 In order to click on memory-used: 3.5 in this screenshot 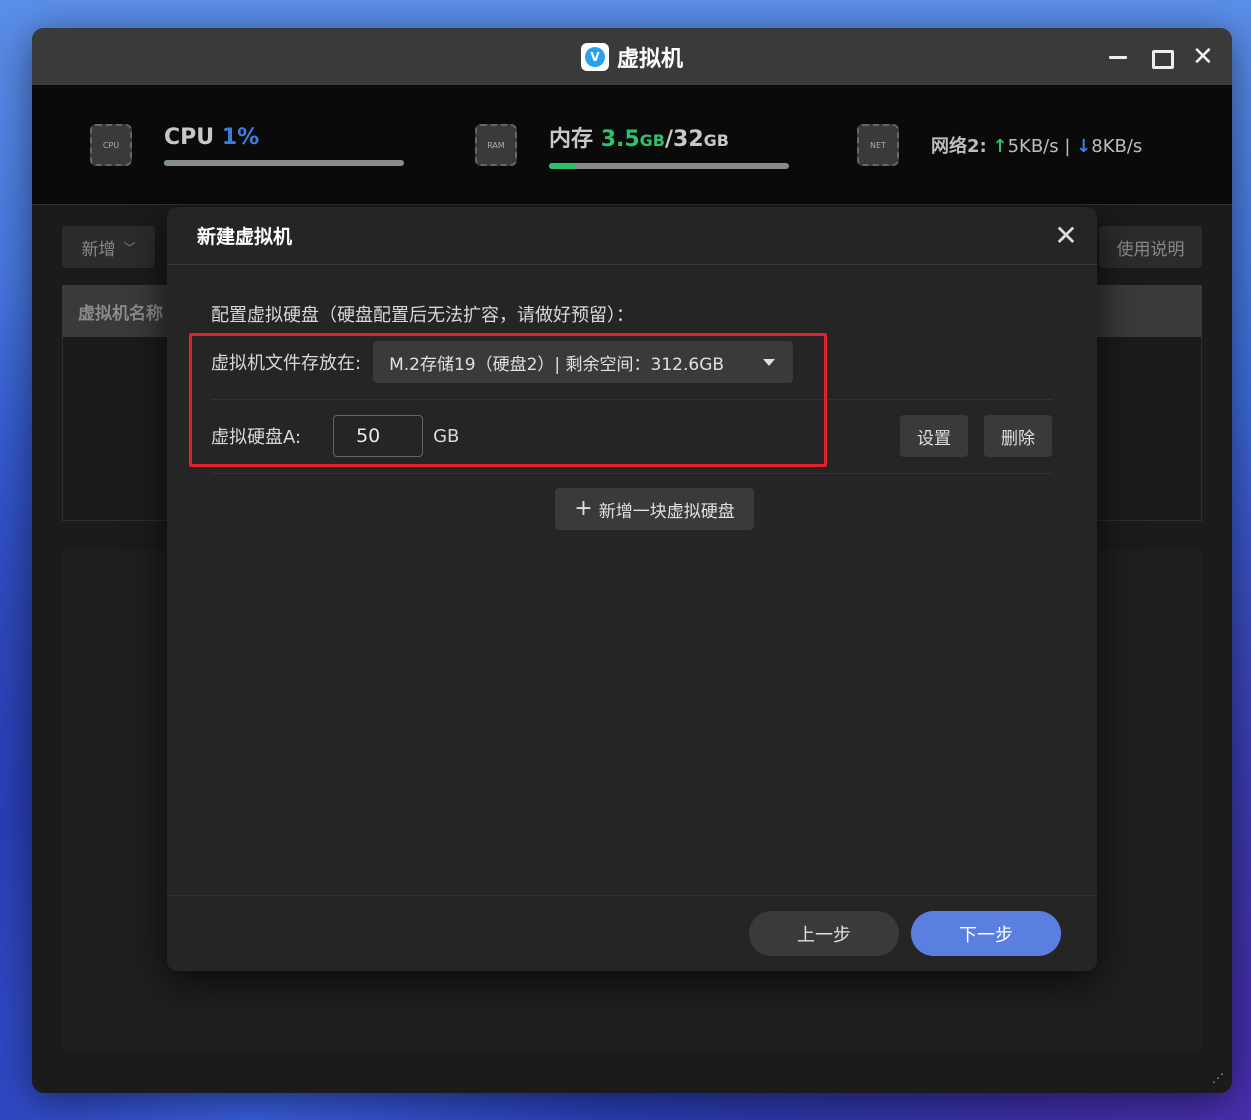, I will do `click(620, 139)`.